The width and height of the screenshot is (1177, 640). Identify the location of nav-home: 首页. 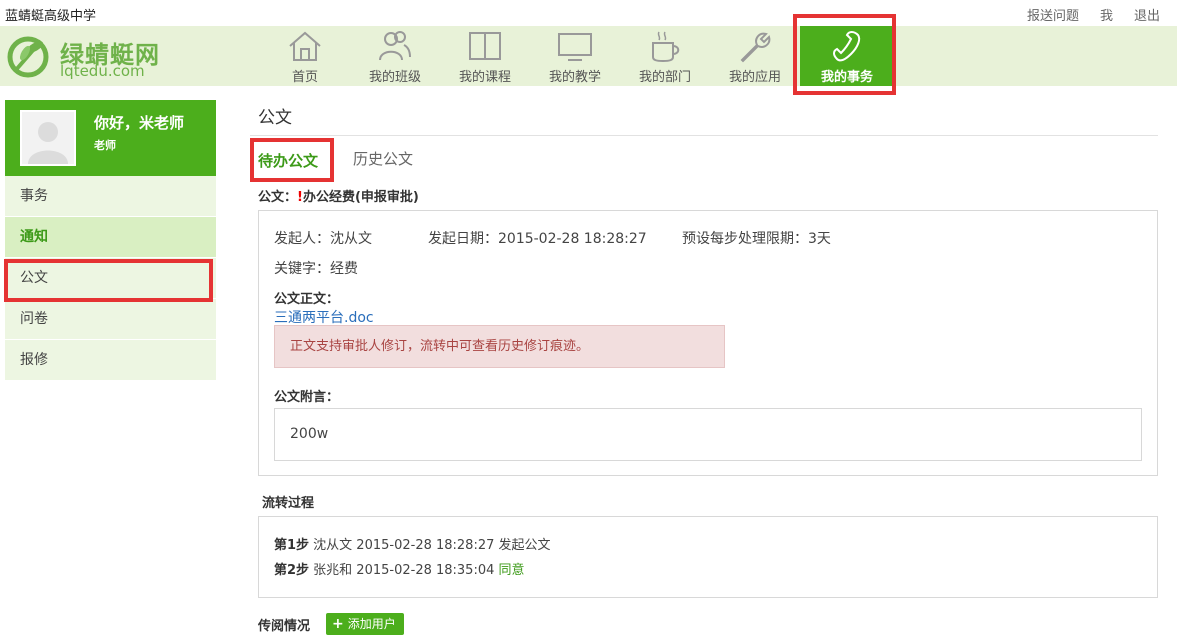
(305, 56).